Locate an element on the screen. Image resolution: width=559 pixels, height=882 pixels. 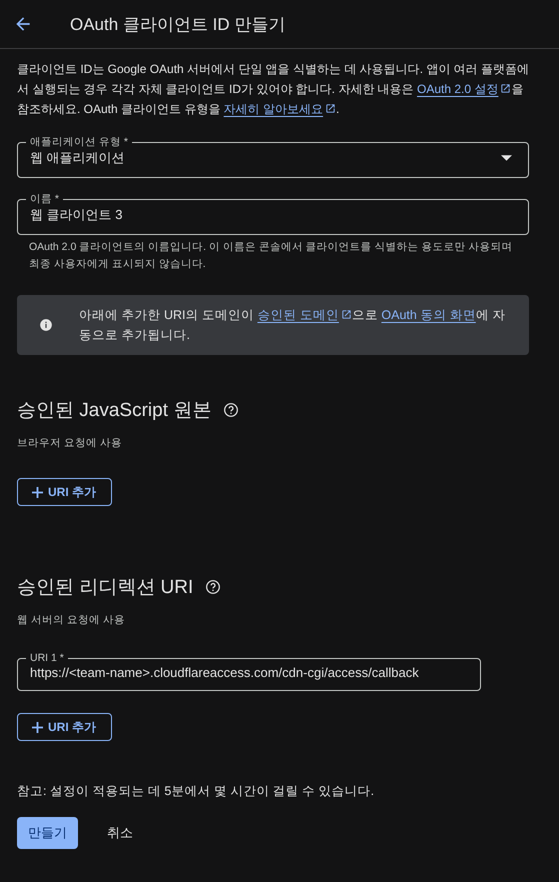
field-label: URI 1 * is located at coordinates (47, 658).